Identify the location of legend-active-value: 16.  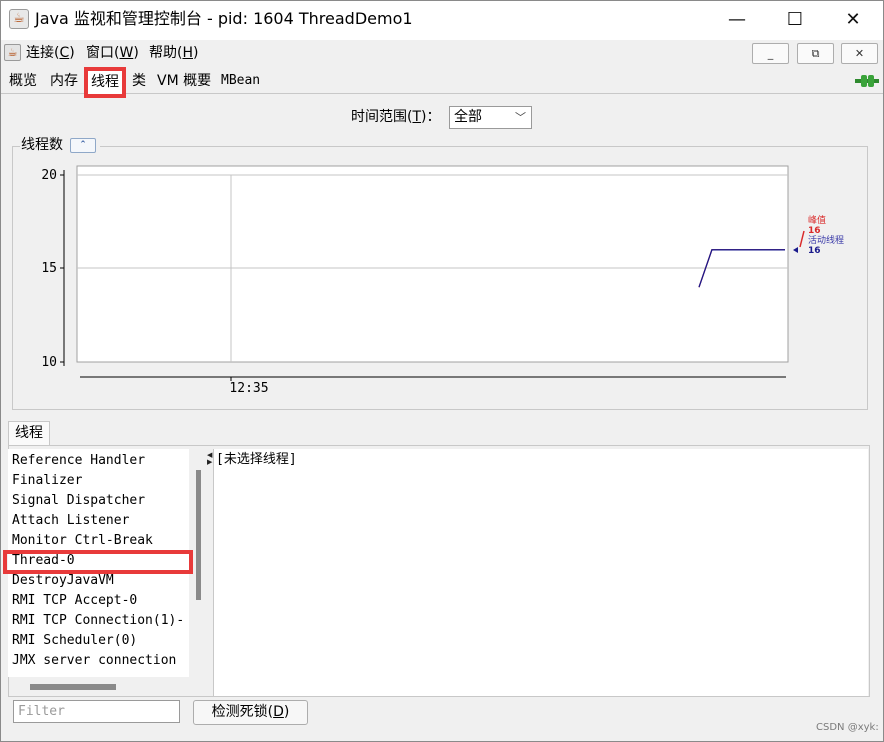
(814, 251).